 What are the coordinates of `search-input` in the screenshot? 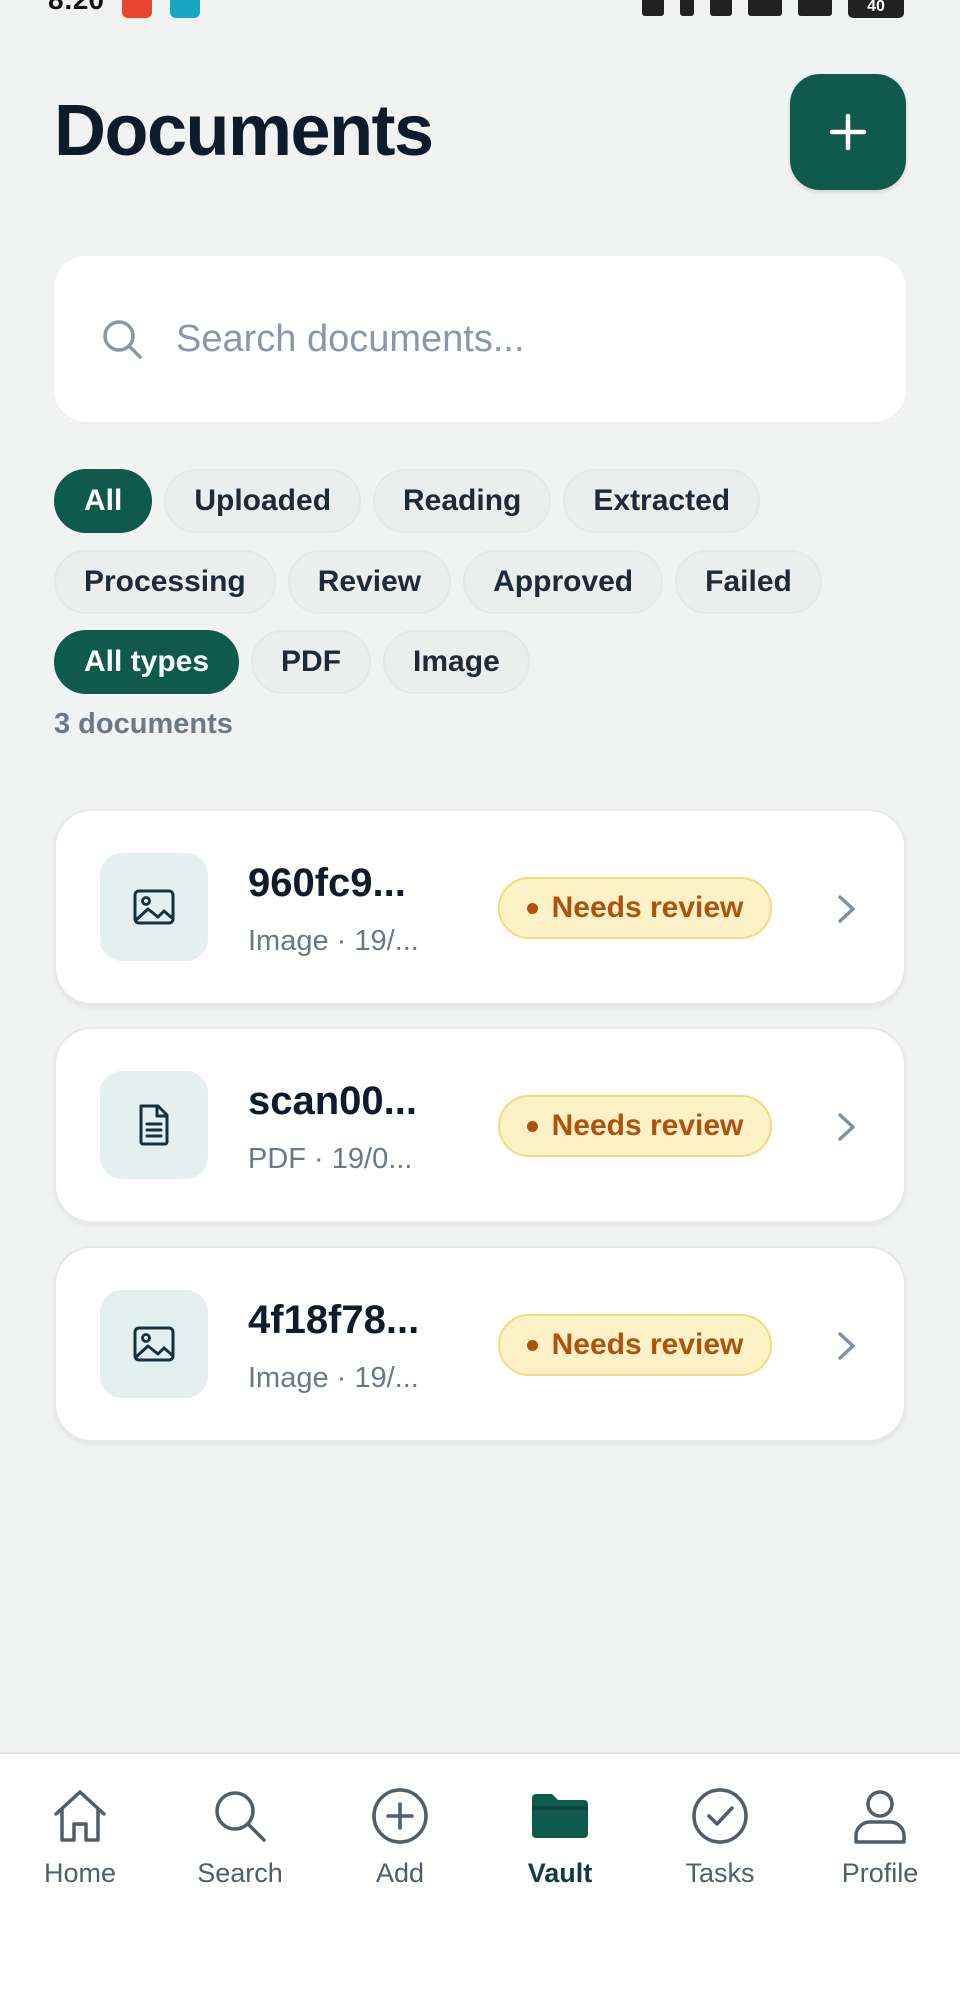 It's located at (516, 339).